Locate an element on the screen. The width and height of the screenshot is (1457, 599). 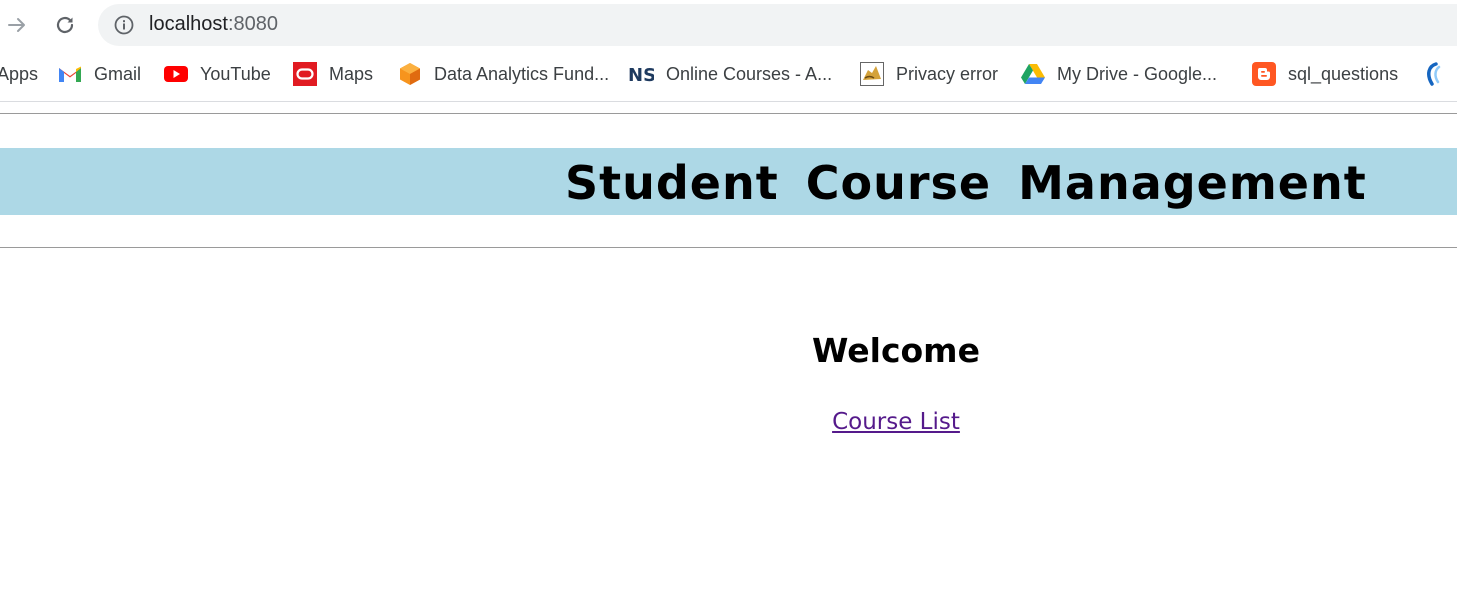
google-drive-icon is located at coordinates (1033, 74).